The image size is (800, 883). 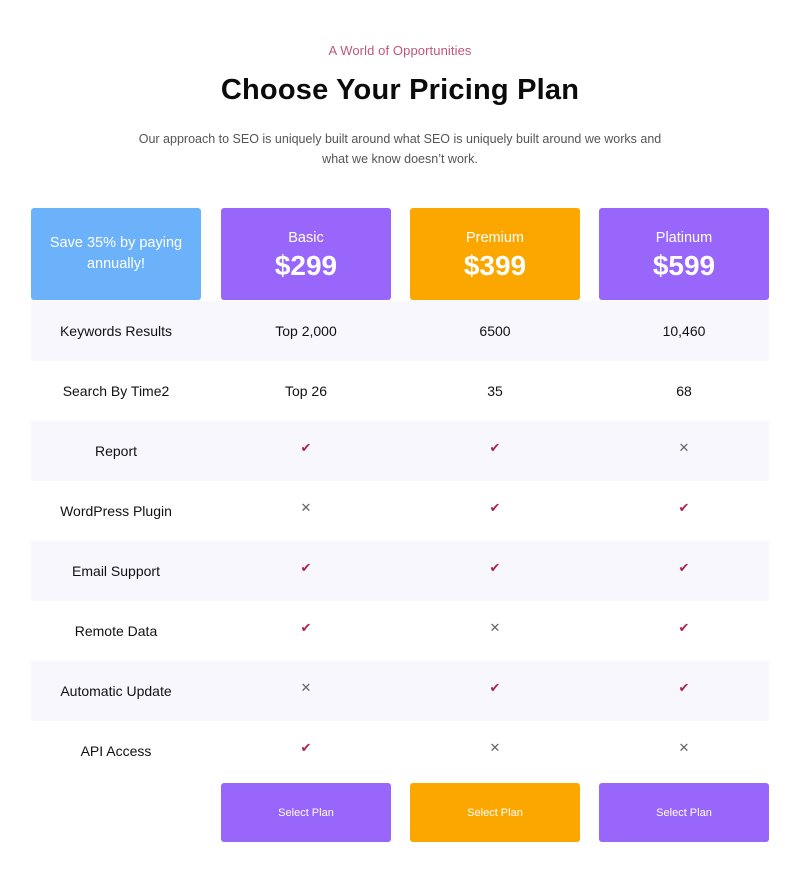 I want to click on feature-value: 10,460, so click(x=684, y=331).